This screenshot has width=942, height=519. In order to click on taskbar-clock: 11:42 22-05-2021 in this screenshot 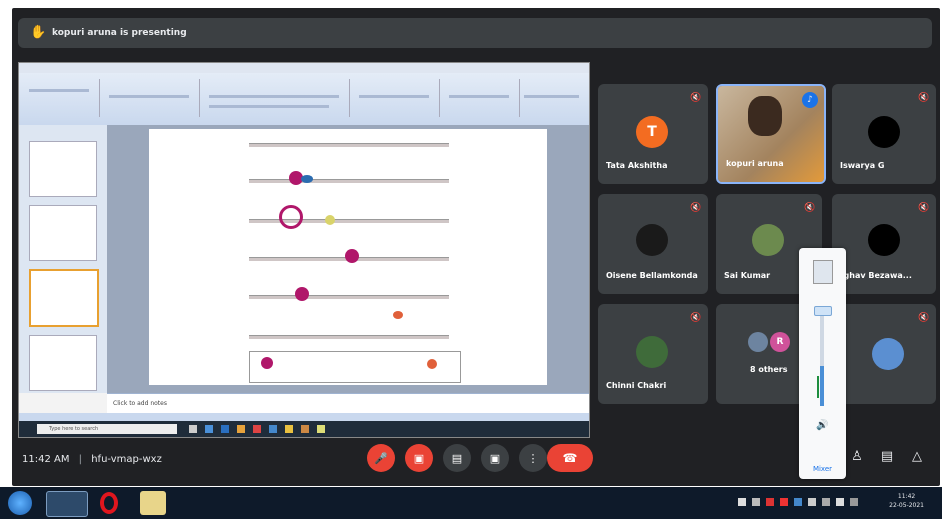, I will do `click(906, 501)`.